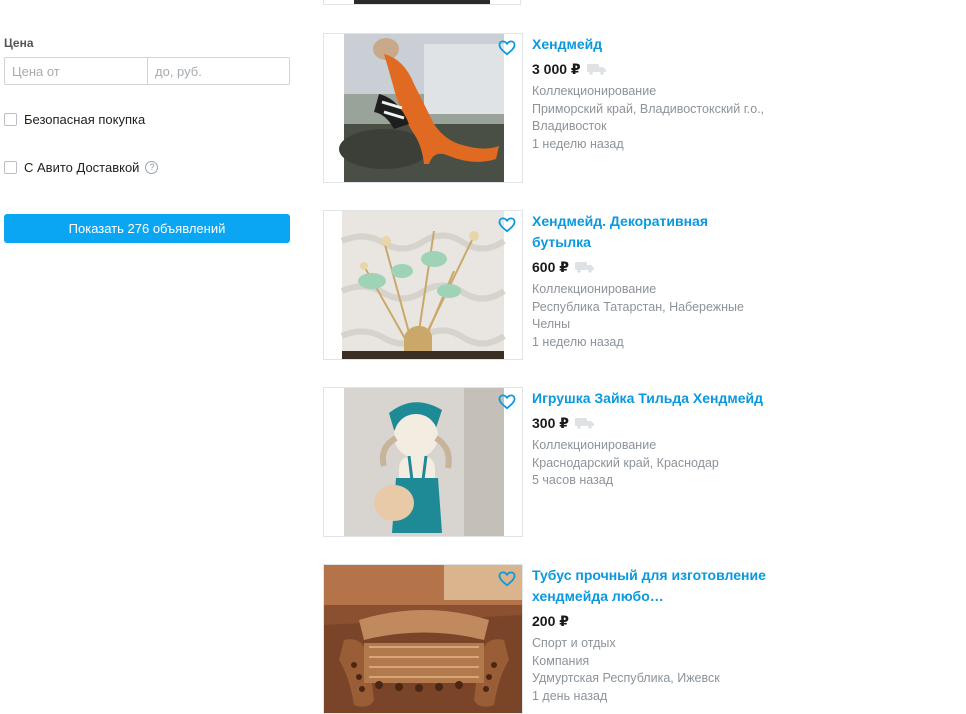 This screenshot has height=714, width=966. What do you see at coordinates (574, 643) in the screenshot?
I see `listing-category: Спорт и отдых` at bounding box center [574, 643].